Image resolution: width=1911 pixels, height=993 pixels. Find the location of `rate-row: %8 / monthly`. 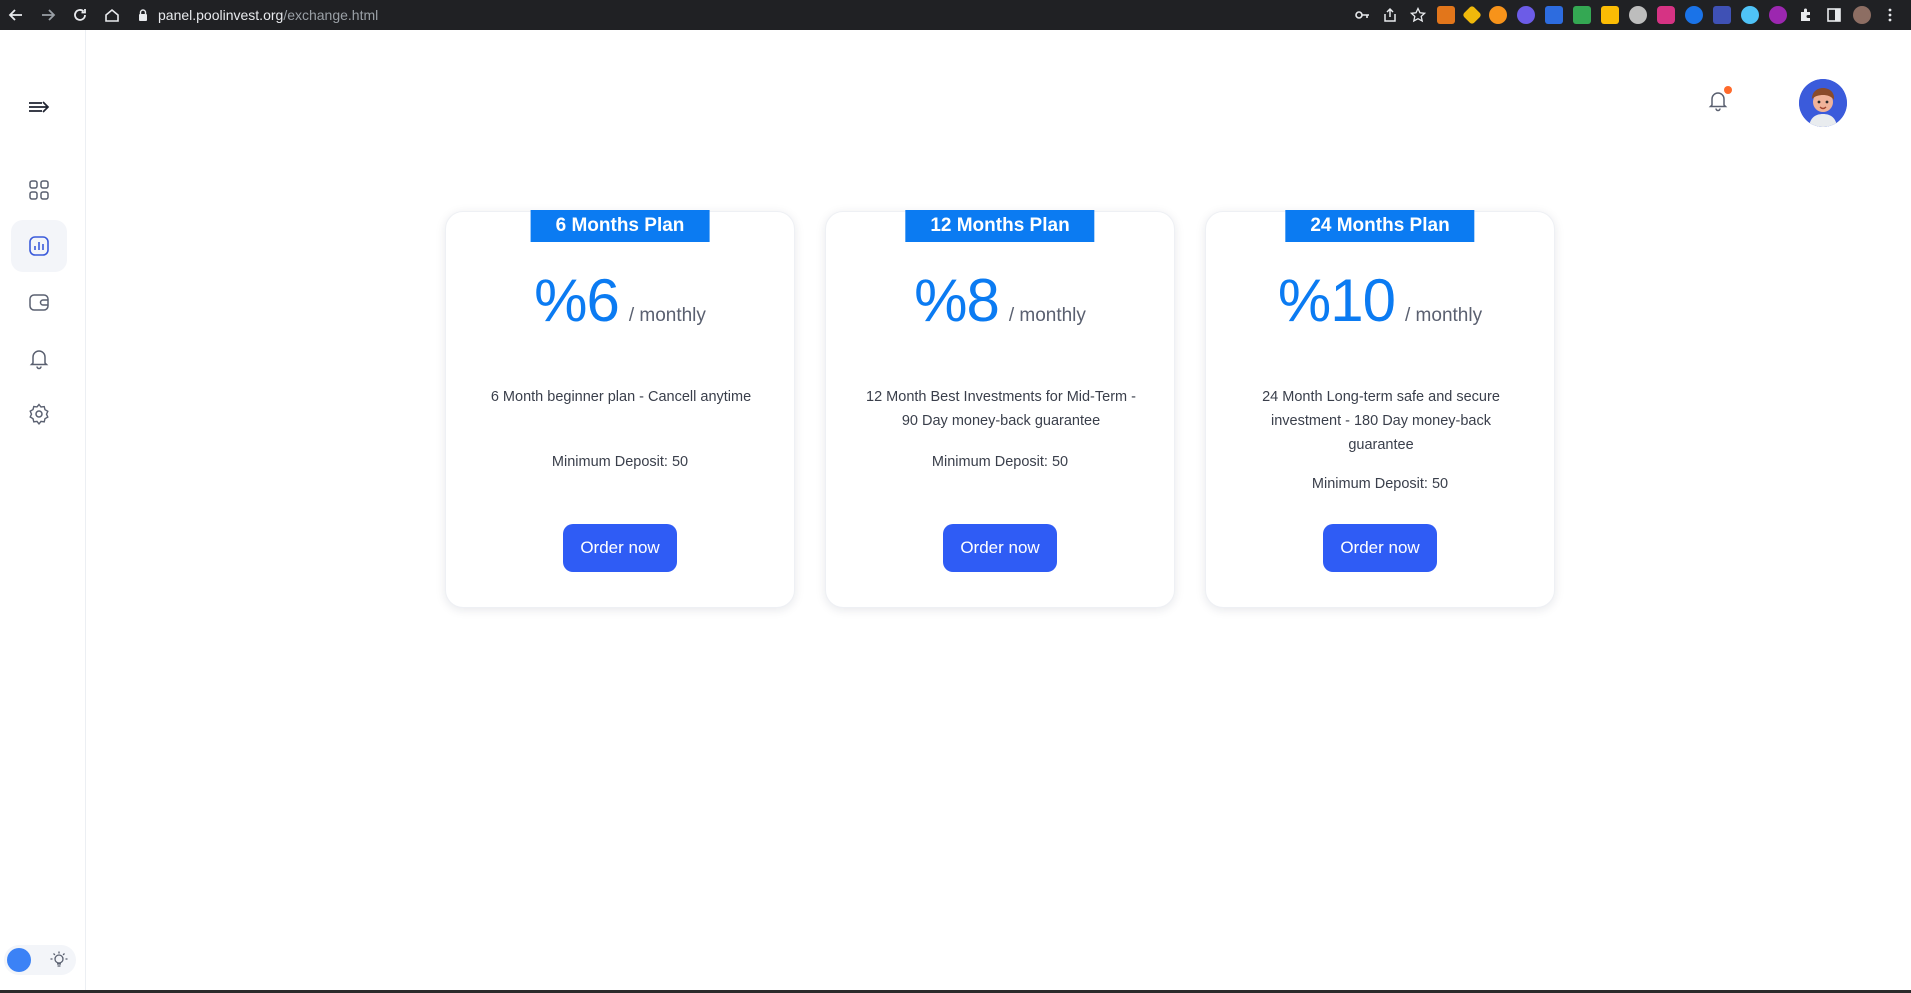

rate-row: %8 / monthly is located at coordinates (1000, 300).